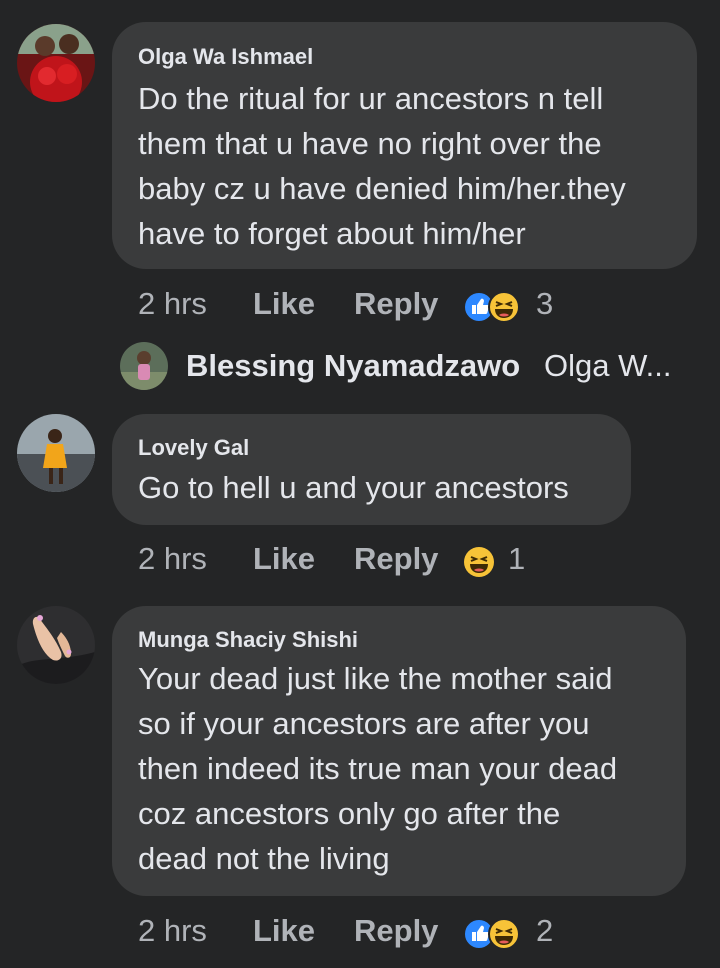 The width and height of the screenshot is (720, 968). I want to click on comment-text-line: so if your ancestors are after you, so click(364, 723).